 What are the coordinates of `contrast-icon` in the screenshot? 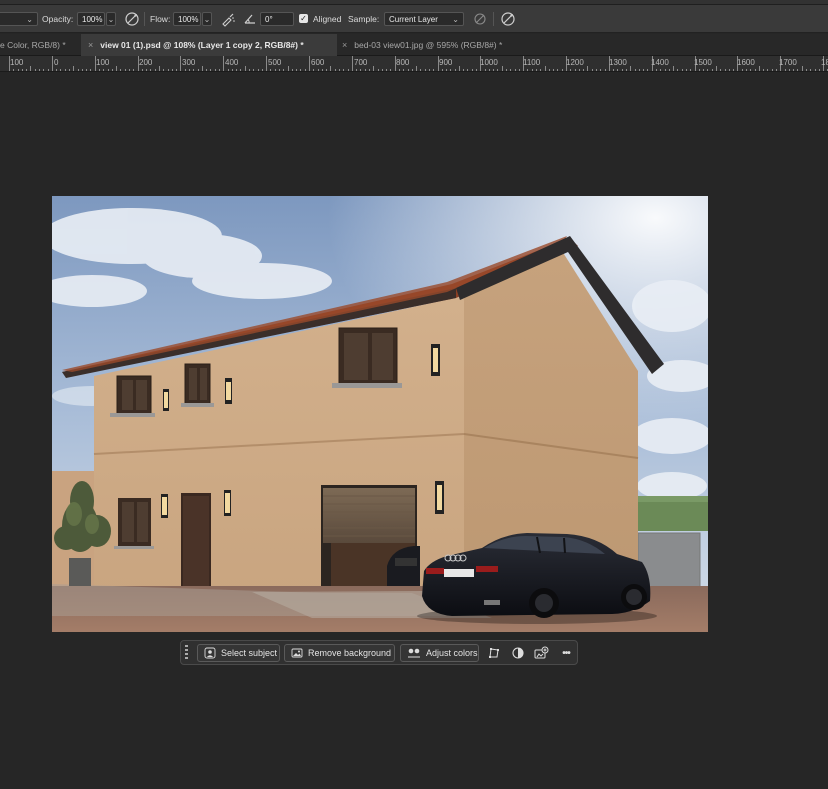 It's located at (518, 653).